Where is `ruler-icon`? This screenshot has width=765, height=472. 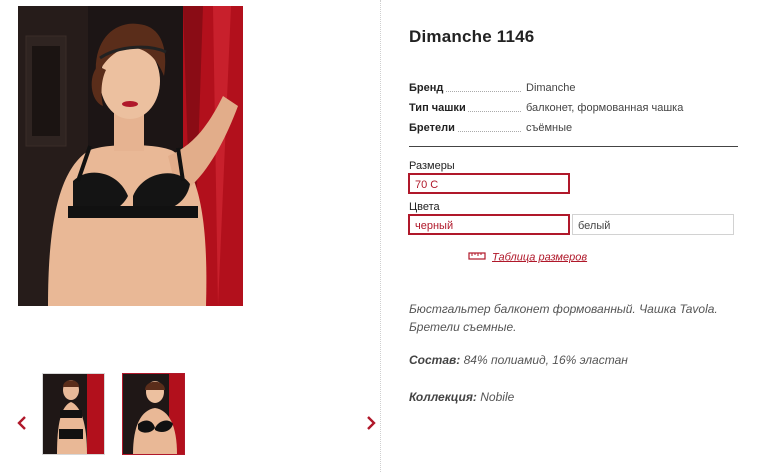 ruler-icon is located at coordinates (477, 257).